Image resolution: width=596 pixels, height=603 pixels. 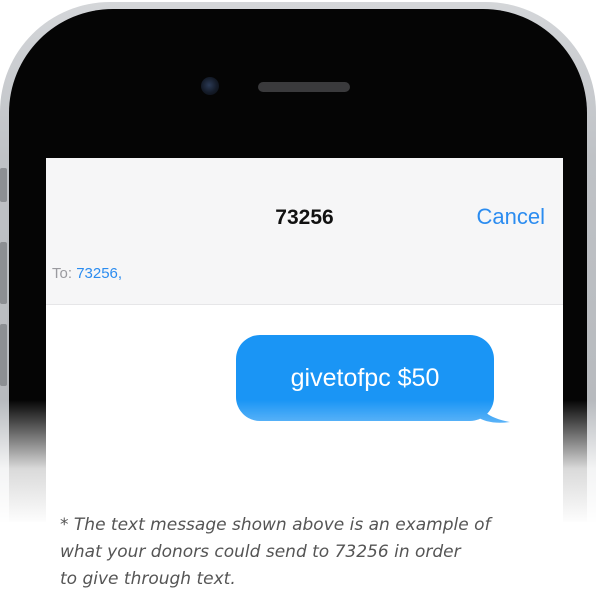 I want to click on side-button-volume-up, so click(x=3, y=273).